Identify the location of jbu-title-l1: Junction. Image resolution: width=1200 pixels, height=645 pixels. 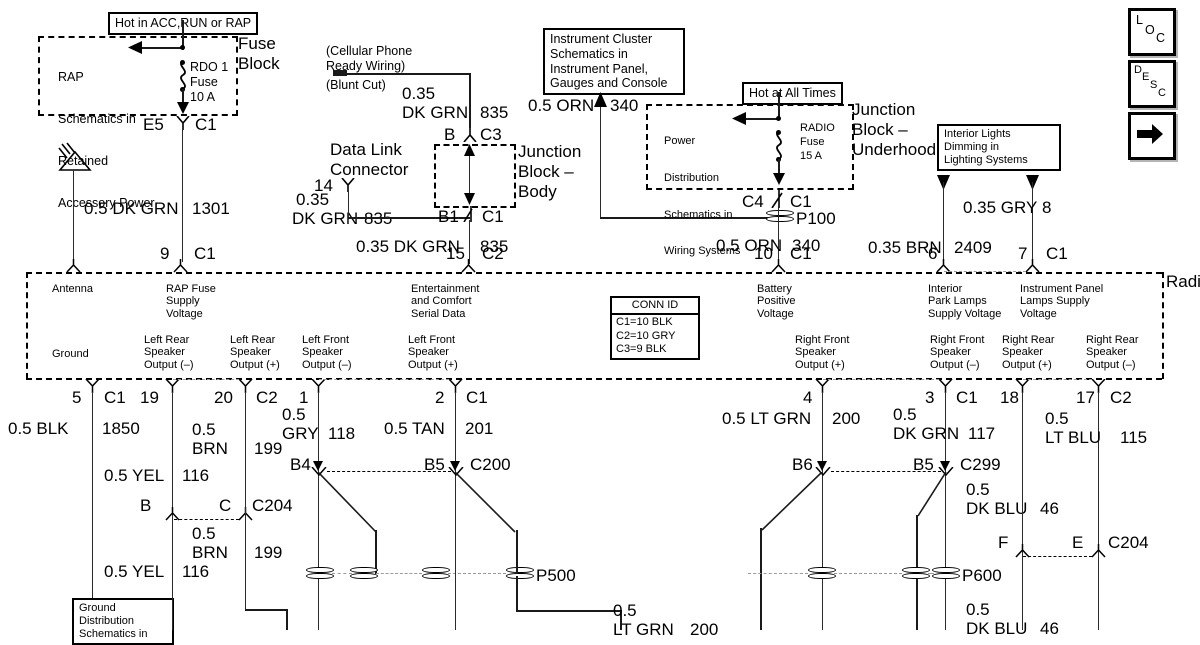
(884, 109).